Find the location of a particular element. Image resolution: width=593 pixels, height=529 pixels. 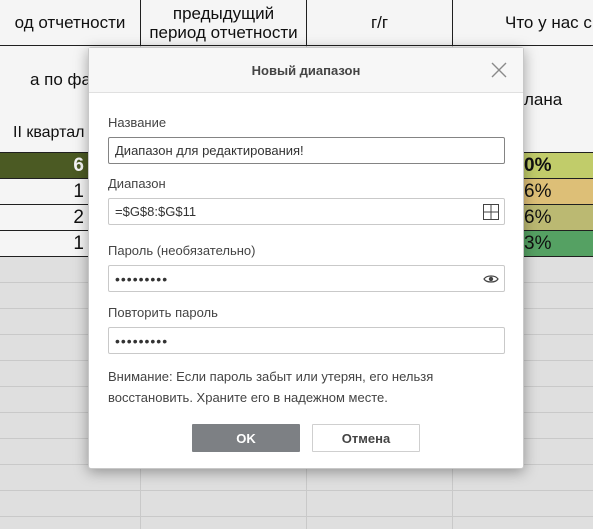

password-input: ••••••••• is located at coordinates (306, 278).